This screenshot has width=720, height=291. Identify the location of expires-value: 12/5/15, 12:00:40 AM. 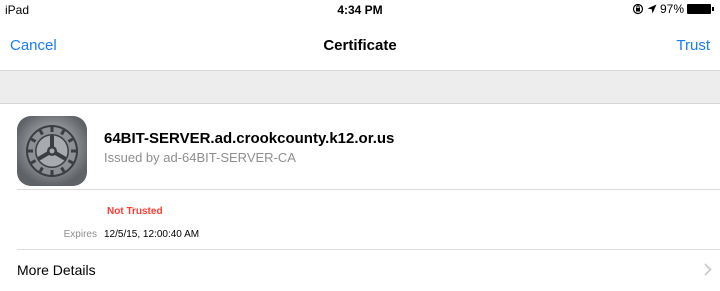
(152, 234).